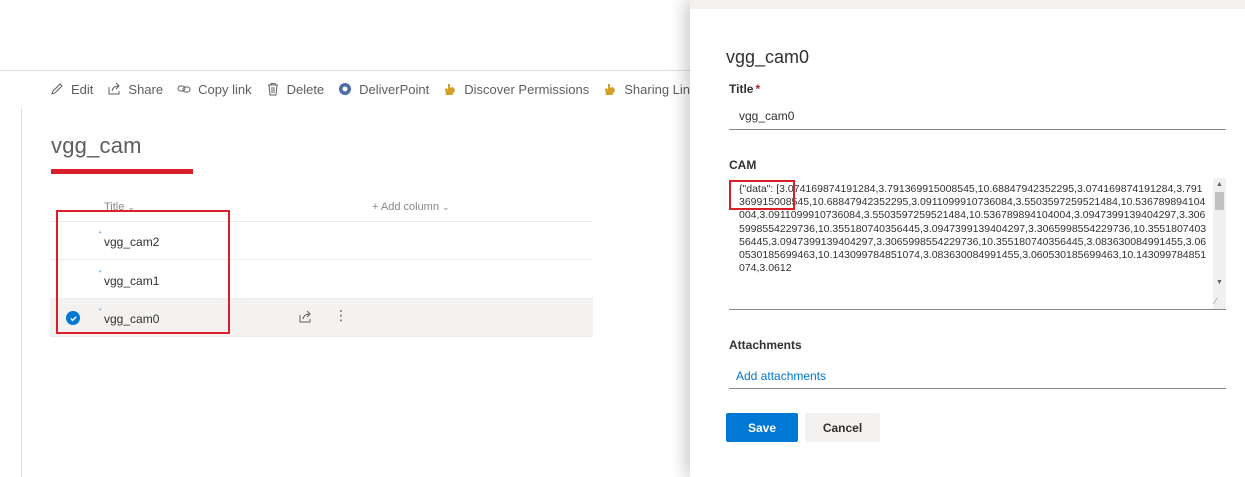 The image size is (1245, 477). Describe the element at coordinates (96, 145) in the screenshot. I see `list-title: vgg_cam` at that location.